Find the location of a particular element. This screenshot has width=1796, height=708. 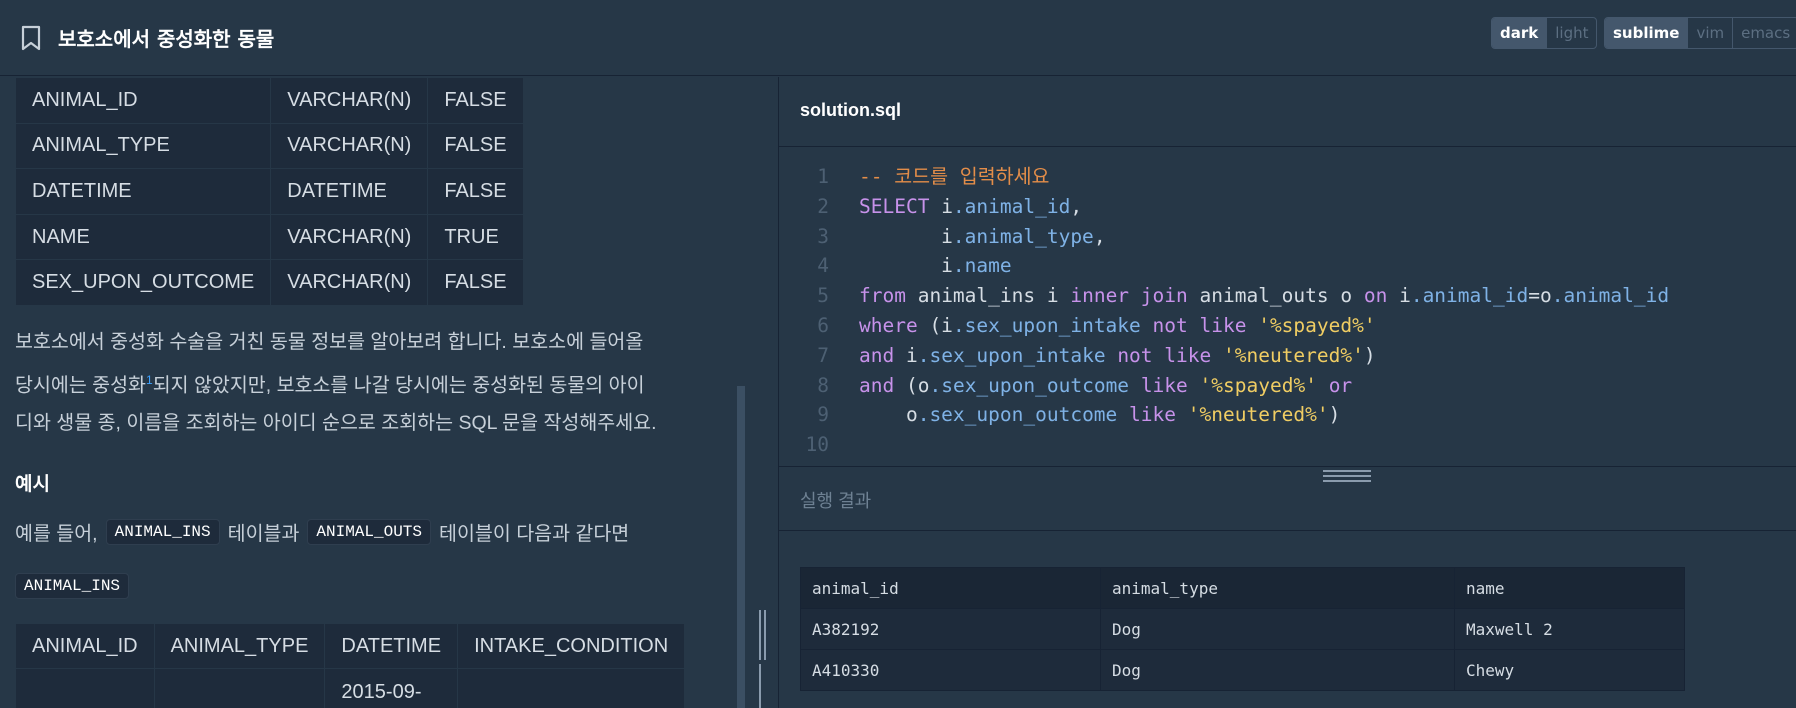

theme-light-option: light is located at coordinates (1571, 33).